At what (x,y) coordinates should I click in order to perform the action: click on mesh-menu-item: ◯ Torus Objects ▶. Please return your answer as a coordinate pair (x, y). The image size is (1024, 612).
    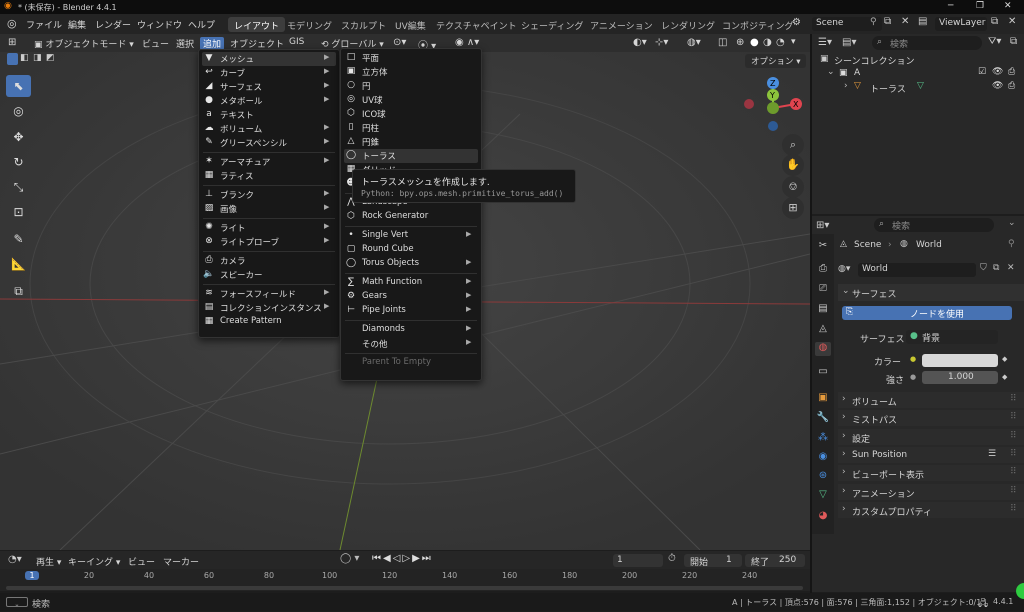
    Looking at the image, I should click on (411, 264).